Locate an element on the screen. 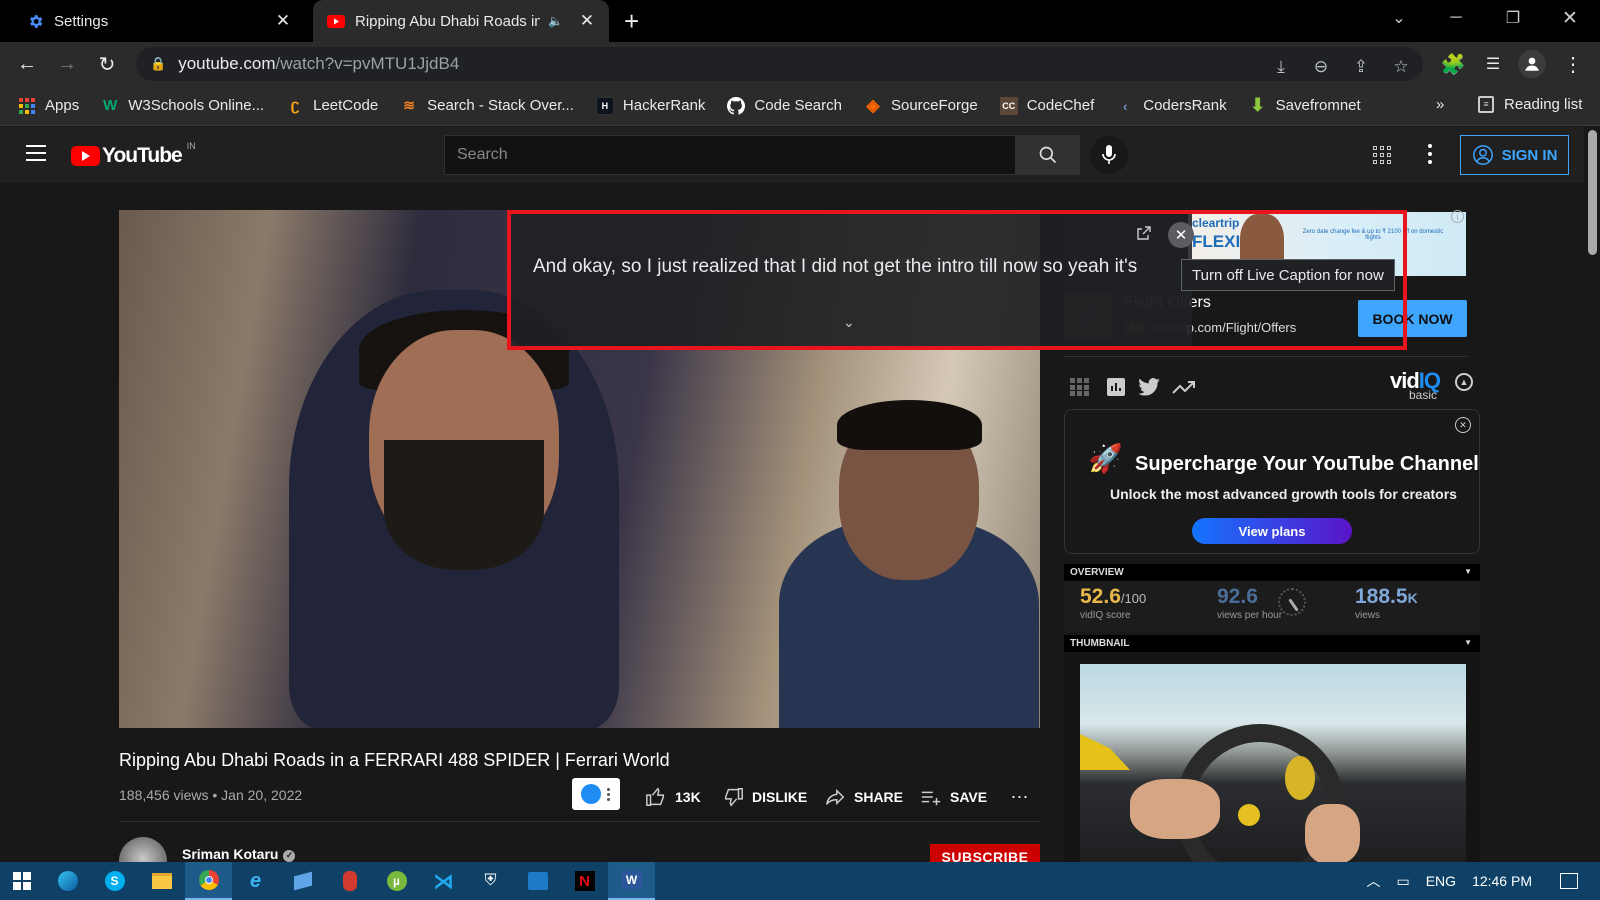 Image resolution: width=1600 pixels, height=900 pixels. kebab-icon is located at coordinates (608, 794).